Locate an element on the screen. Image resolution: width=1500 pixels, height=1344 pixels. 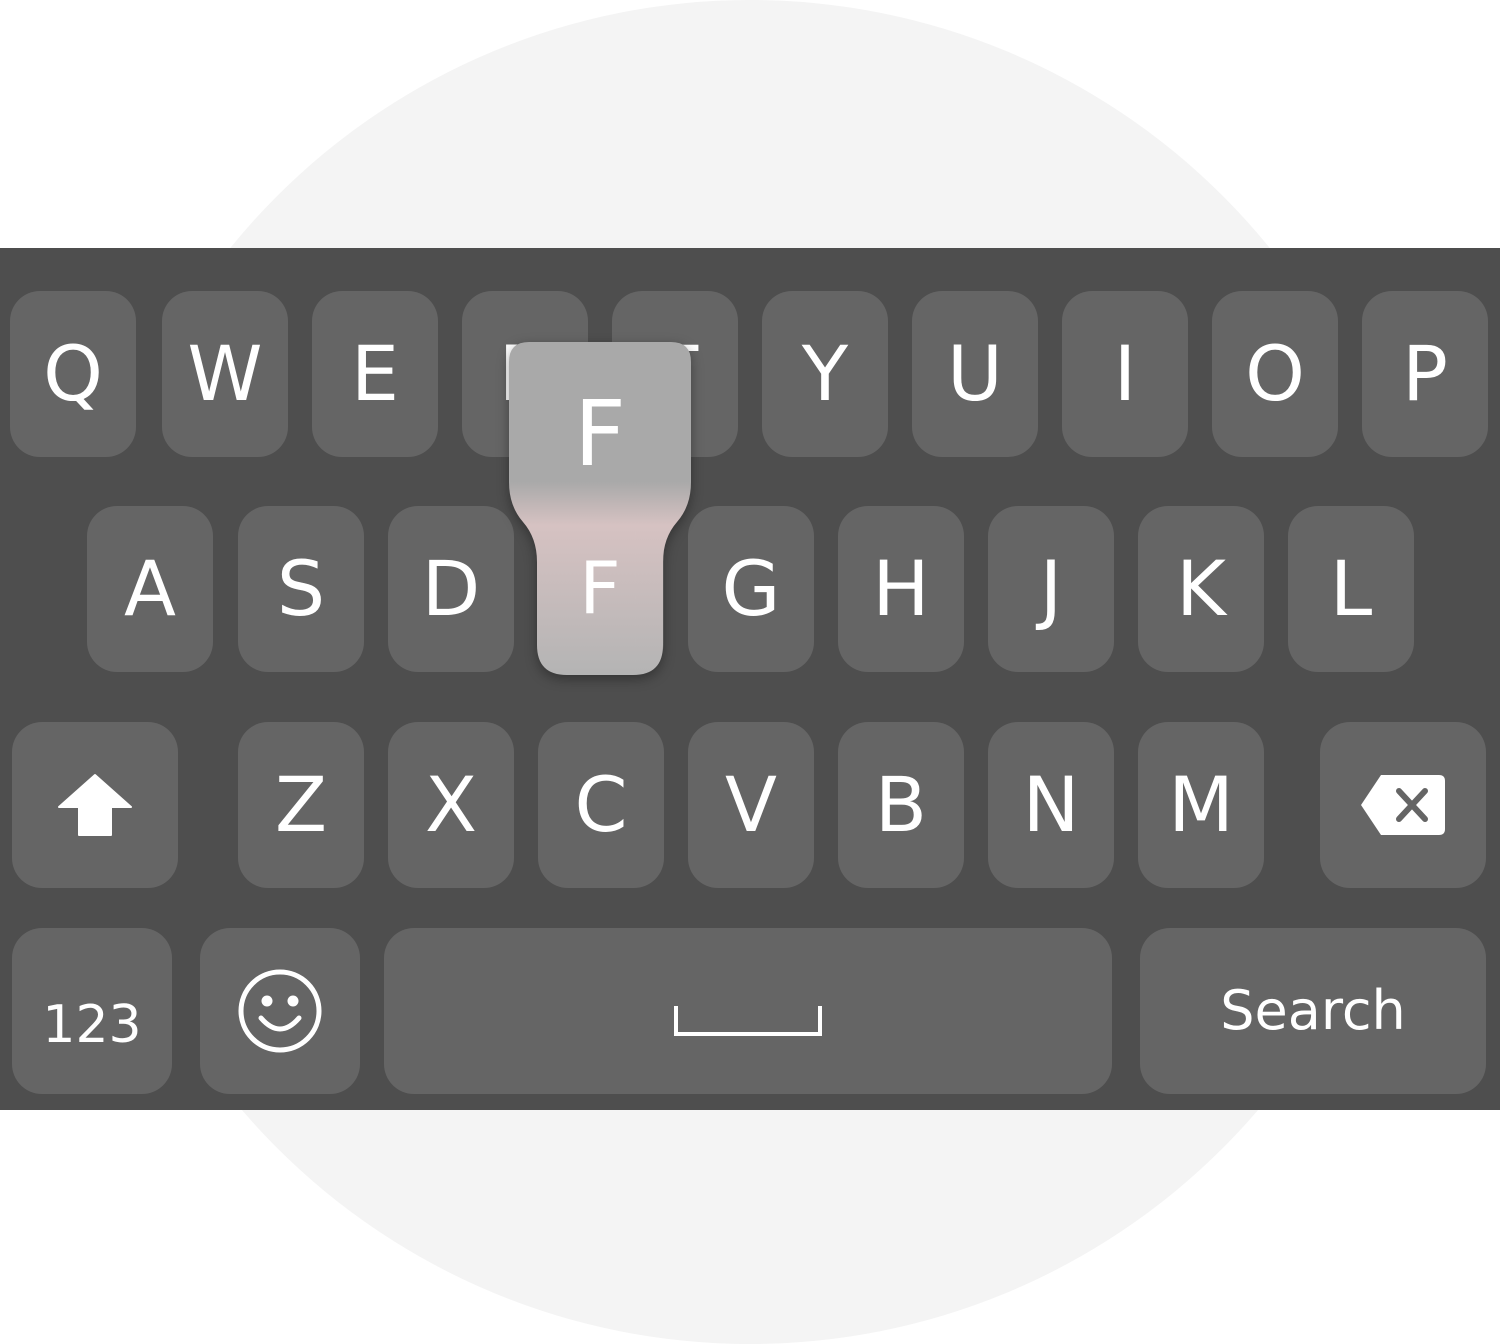
key-l: L is located at coordinates (1351, 589).